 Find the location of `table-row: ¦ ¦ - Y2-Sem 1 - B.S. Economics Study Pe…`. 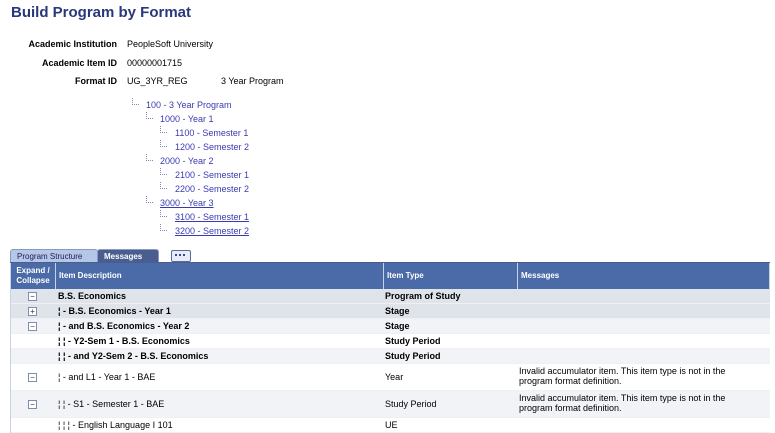

table-row: ¦ ¦ - Y2-Sem 1 - B.S. Economics Study Pe… is located at coordinates (390, 341).